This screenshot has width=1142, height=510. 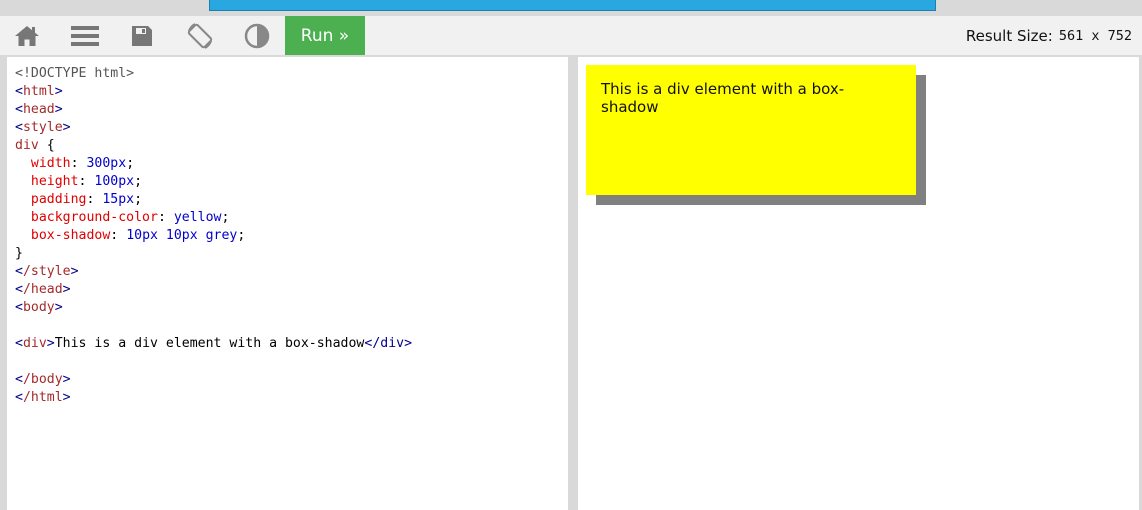 I want to click on code-prop-name: height, so click(x=54, y=181).